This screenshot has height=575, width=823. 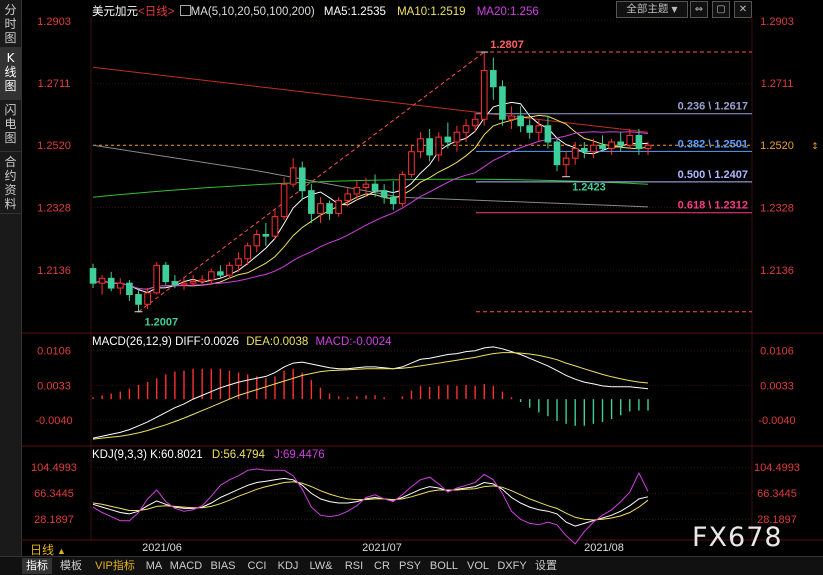 I want to click on period-selector-label: 日线, so click(x=42, y=550).